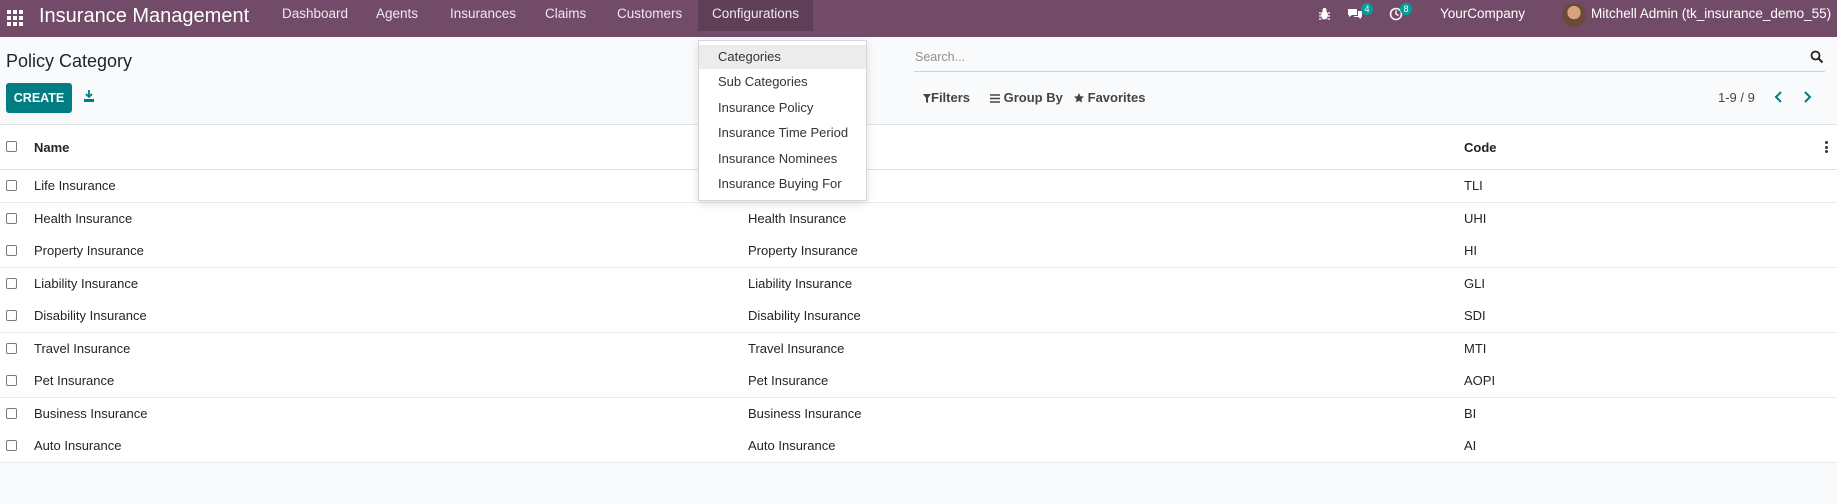  Describe the element at coordinates (918, 219) in the screenshot. I see `table-row: Health Insurance Health Insurance UHI` at that location.